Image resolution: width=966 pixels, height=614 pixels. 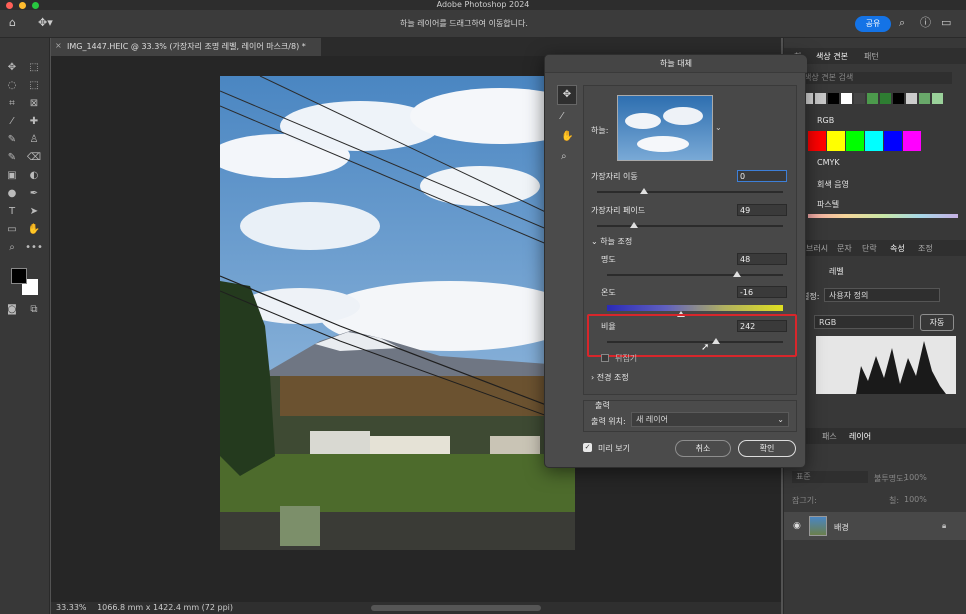 What do you see at coordinates (860, 436) in the screenshot?
I see `tab-layers: 레이어` at bounding box center [860, 436].